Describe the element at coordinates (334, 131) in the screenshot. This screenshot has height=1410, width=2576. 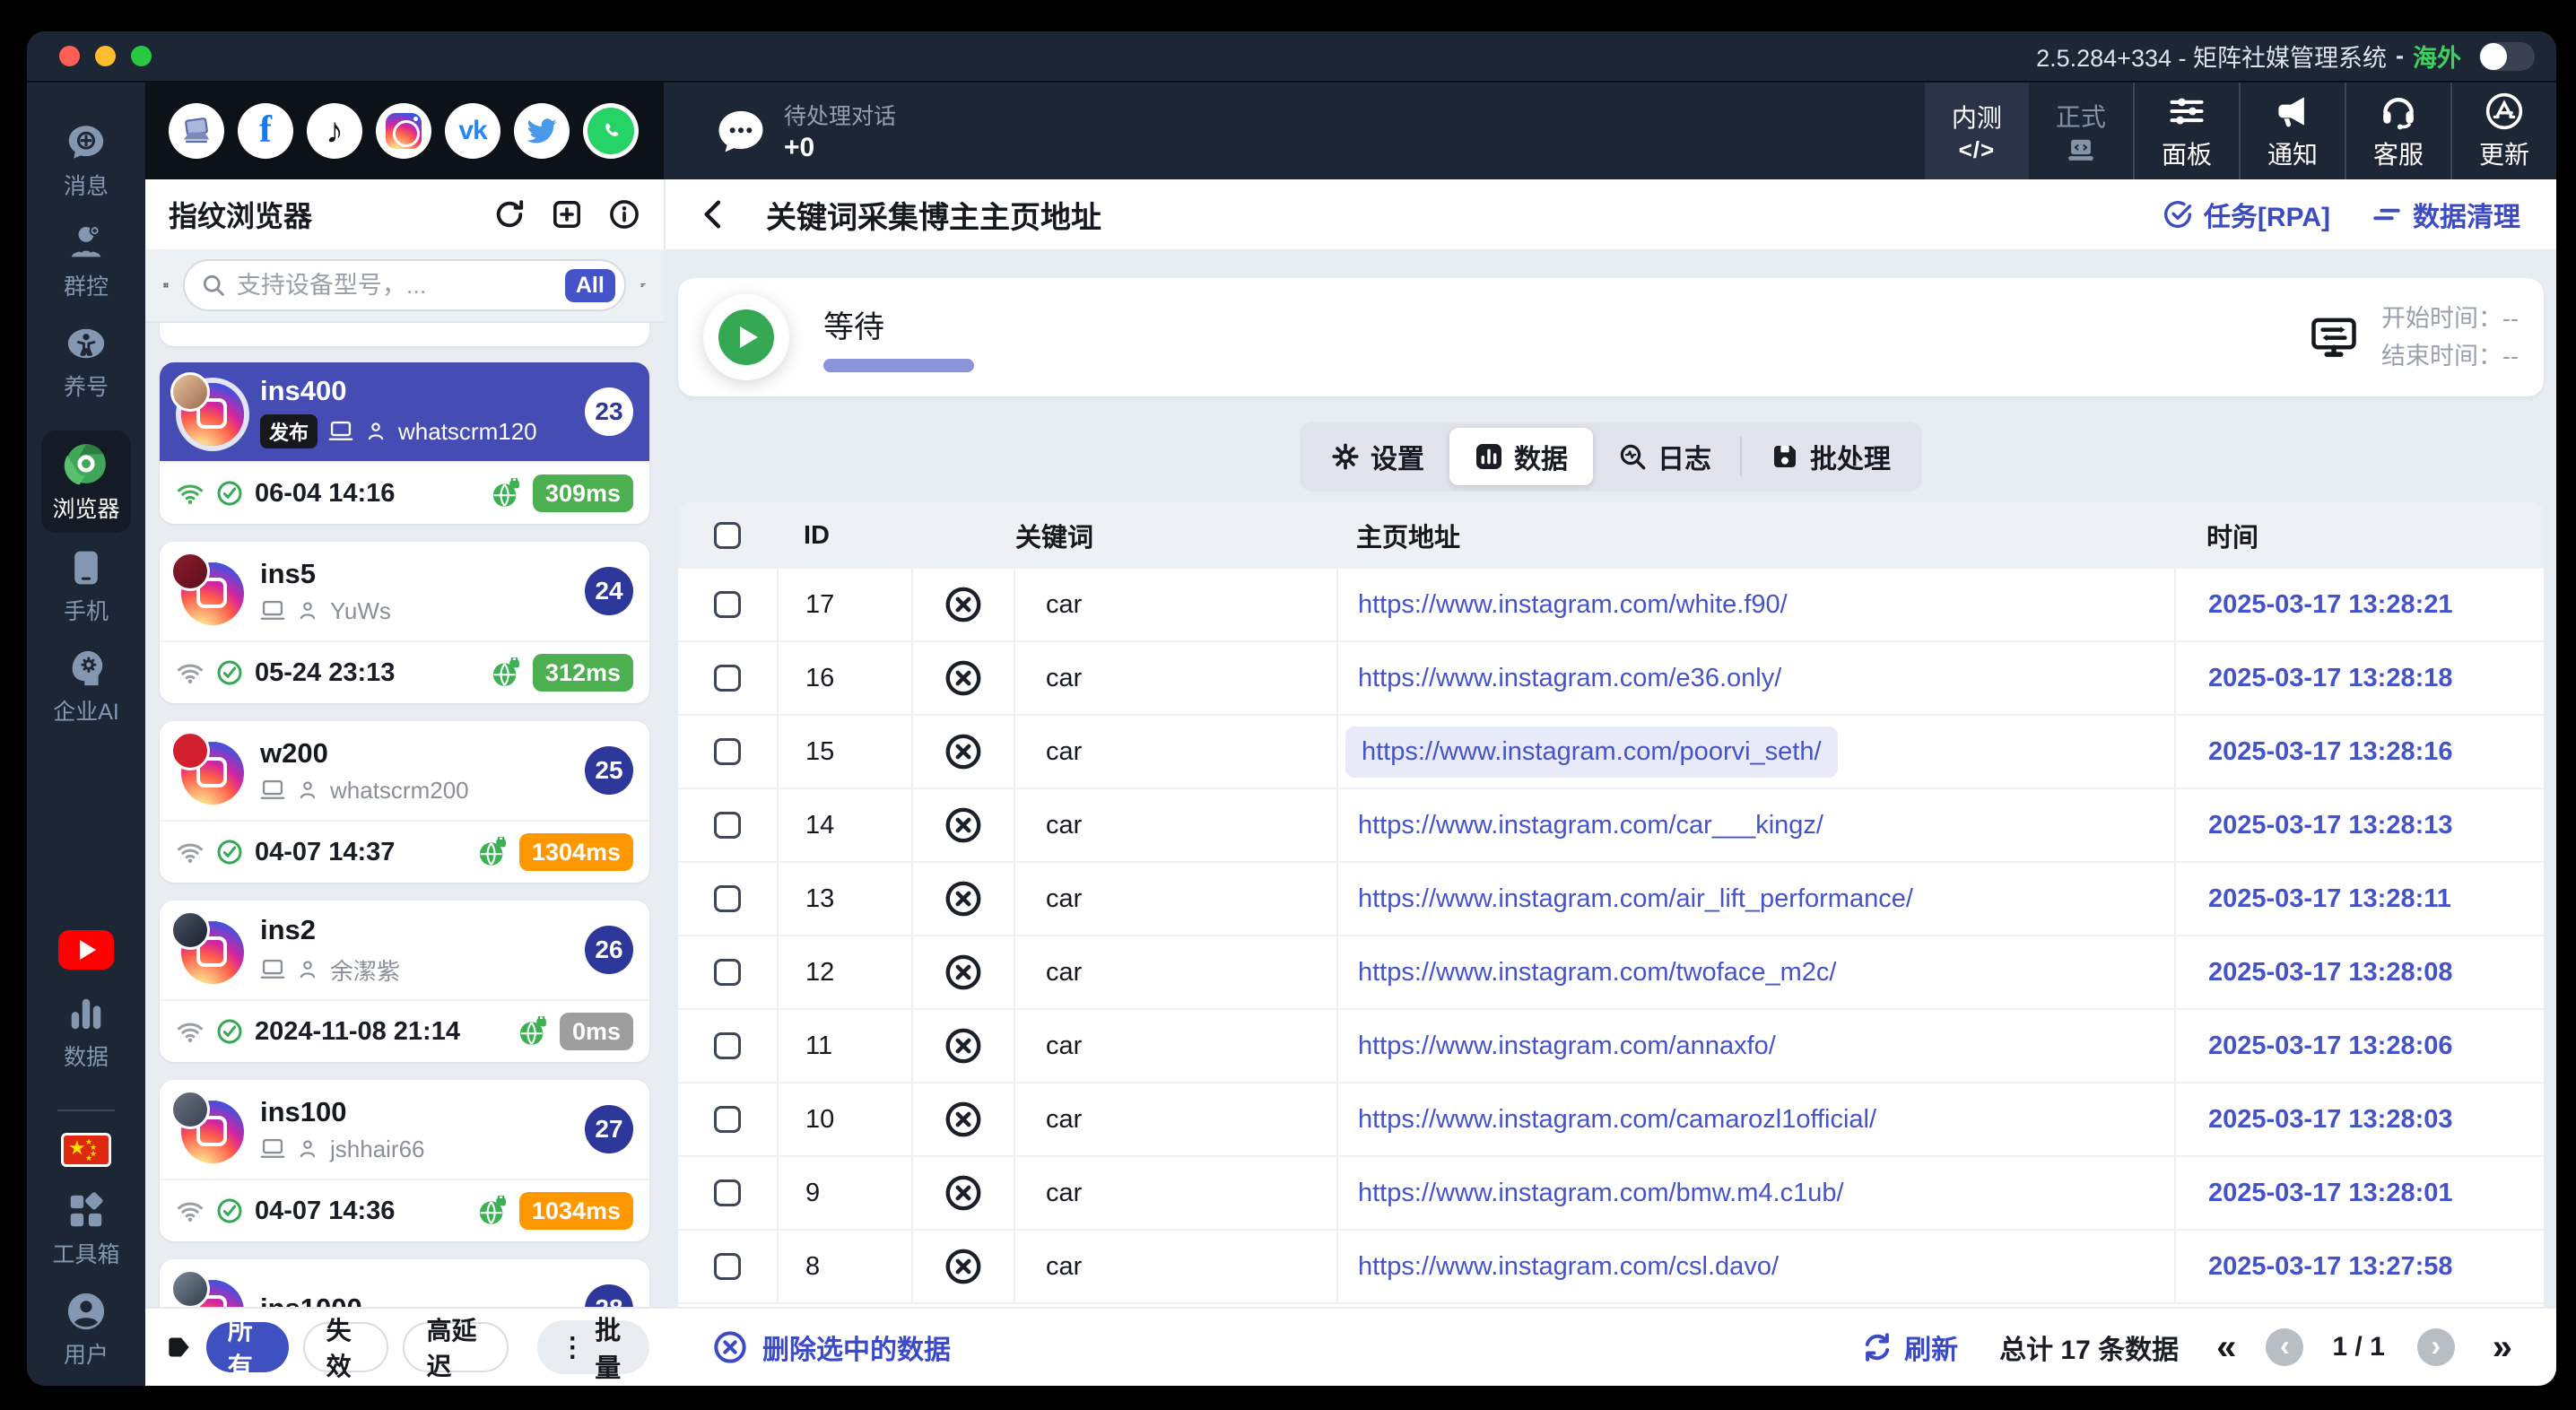
I see `platform-tiktok-button: ♪` at that location.